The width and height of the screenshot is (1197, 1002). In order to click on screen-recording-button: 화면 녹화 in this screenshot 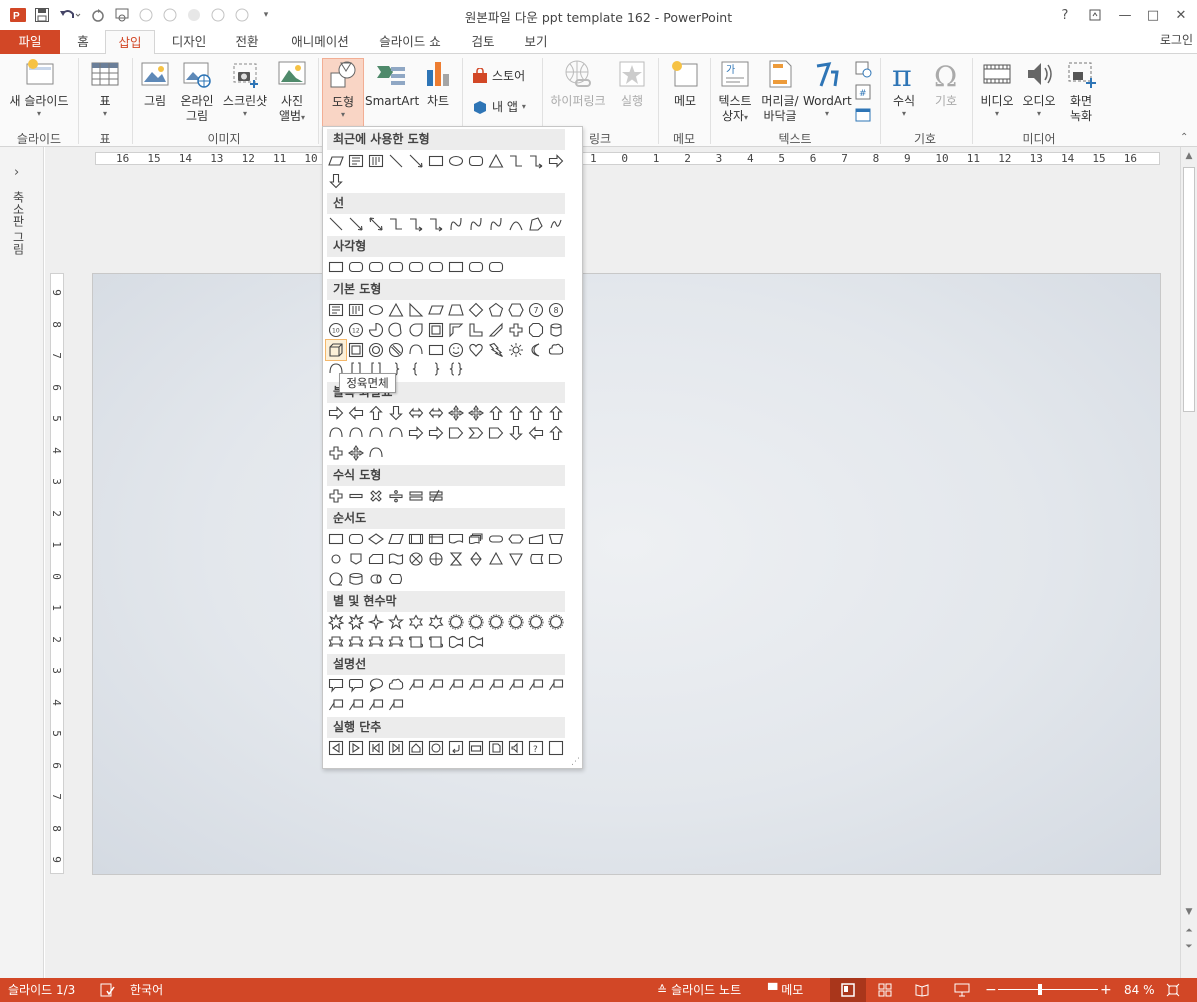, I will do `click(1081, 91)`.